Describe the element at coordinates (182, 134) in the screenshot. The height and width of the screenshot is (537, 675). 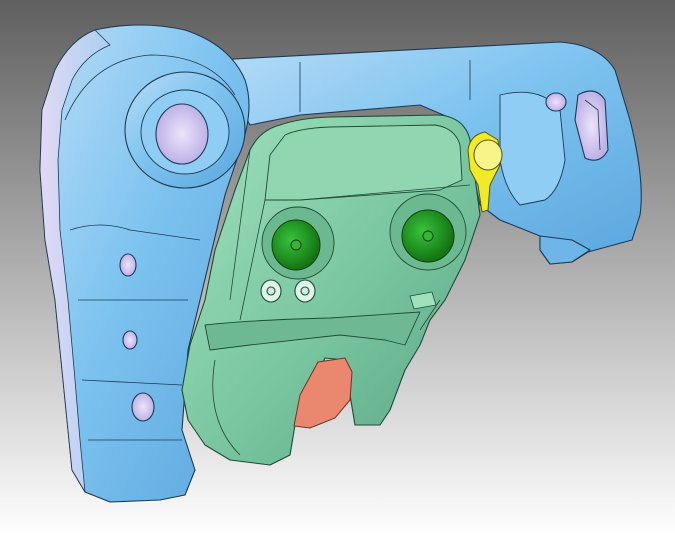
I see `pivot-hole` at that location.